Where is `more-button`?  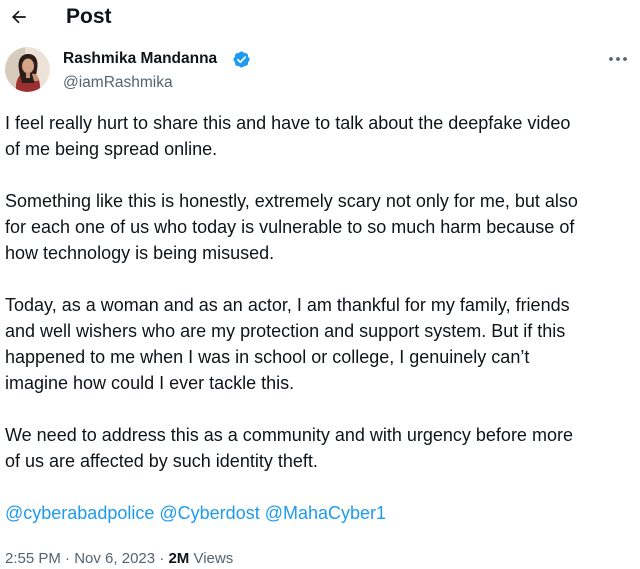
more-button is located at coordinates (618, 59).